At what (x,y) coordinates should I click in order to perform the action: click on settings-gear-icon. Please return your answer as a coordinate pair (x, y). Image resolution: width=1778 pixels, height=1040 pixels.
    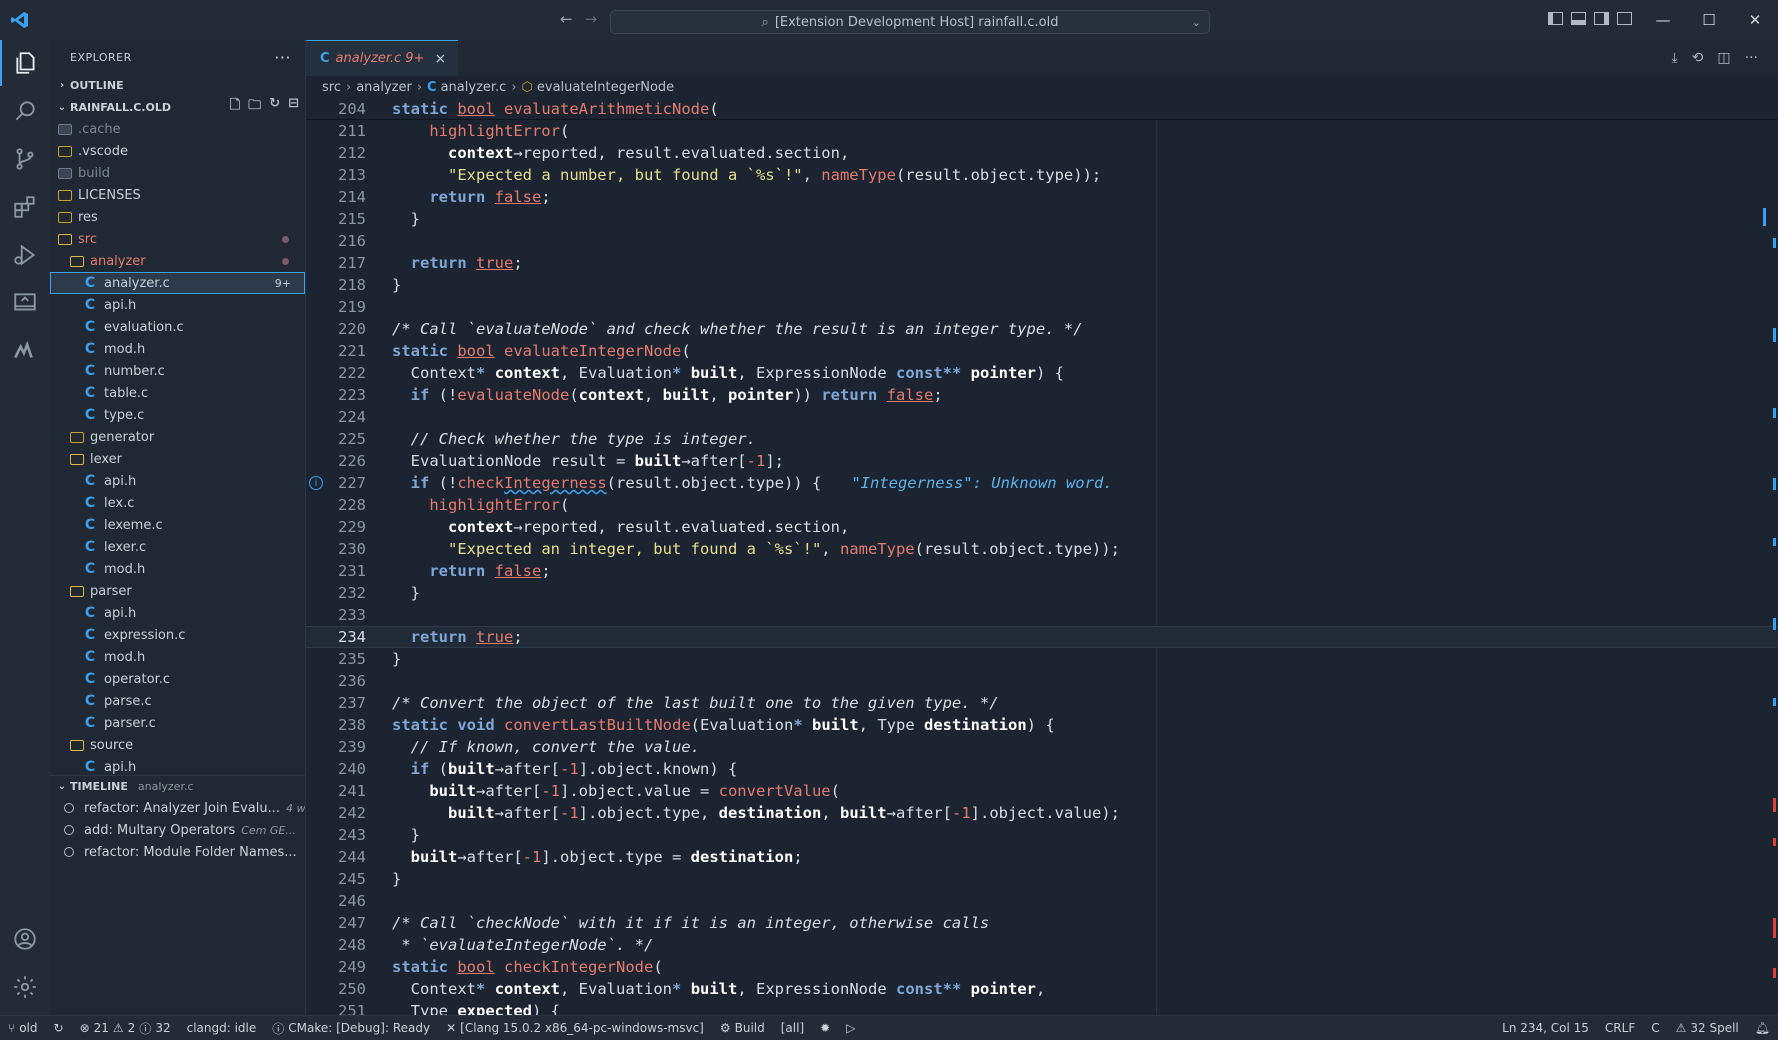
    Looking at the image, I should click on (25, 987).